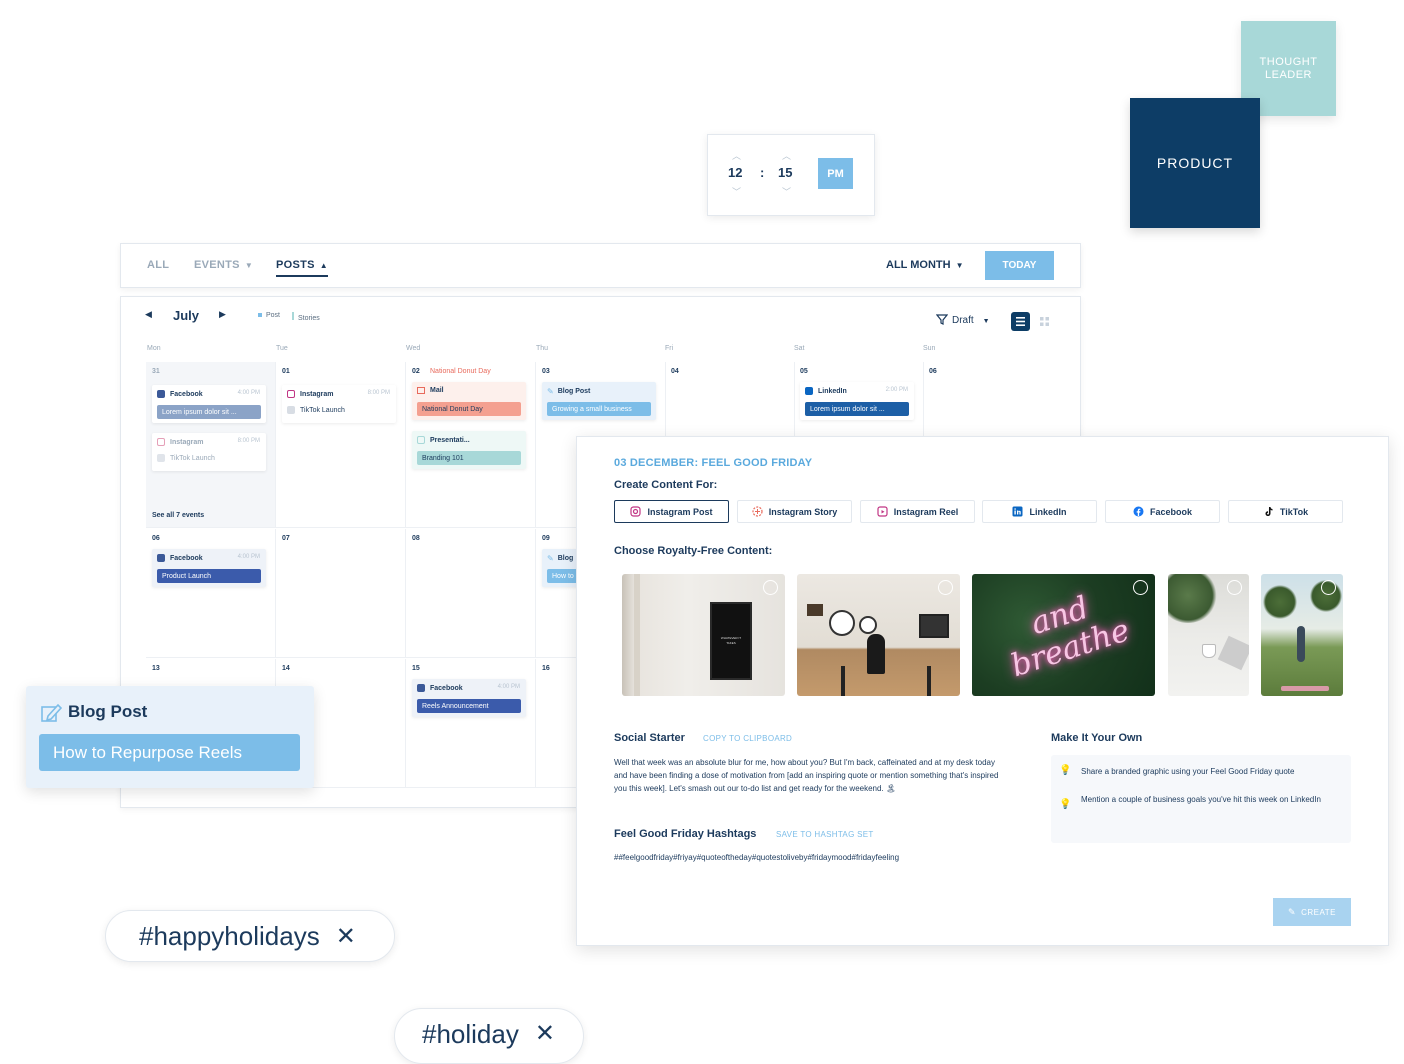 Image resolution: width=1404 pixels, height=1064 pixels. What do you see at coordinates (421, 440) in the screenshot?
I see `presentation-icon` at bounding box center [421, 440].